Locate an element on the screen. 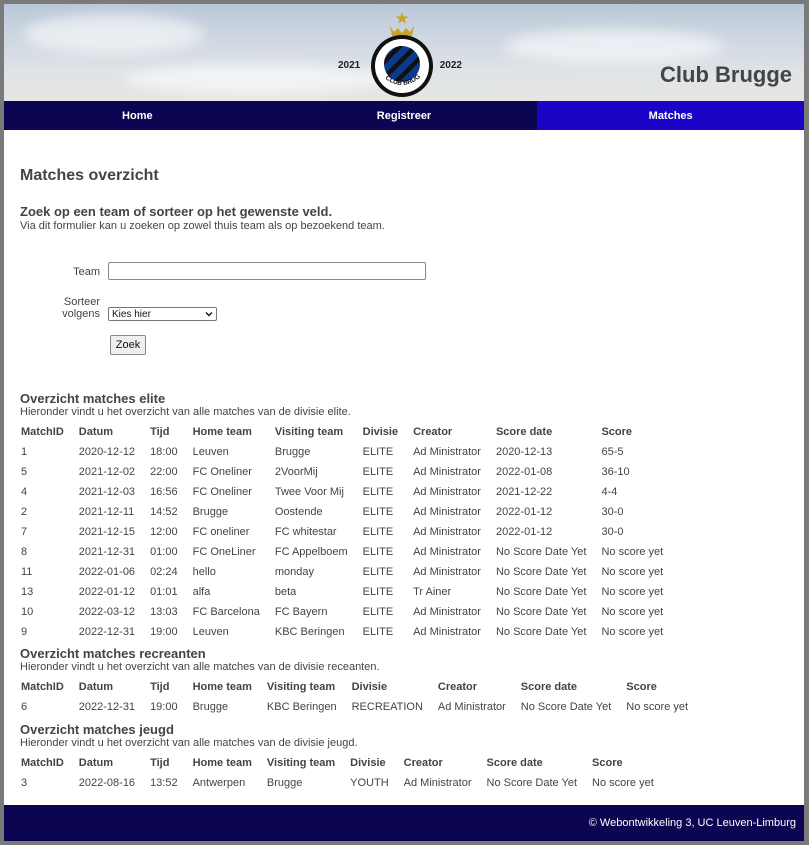 Image resolution: width=809 pixels, height=845 pixels. logo-text-arc: CLUB BRUGGE K.V. is located at coordinates (380, 47).